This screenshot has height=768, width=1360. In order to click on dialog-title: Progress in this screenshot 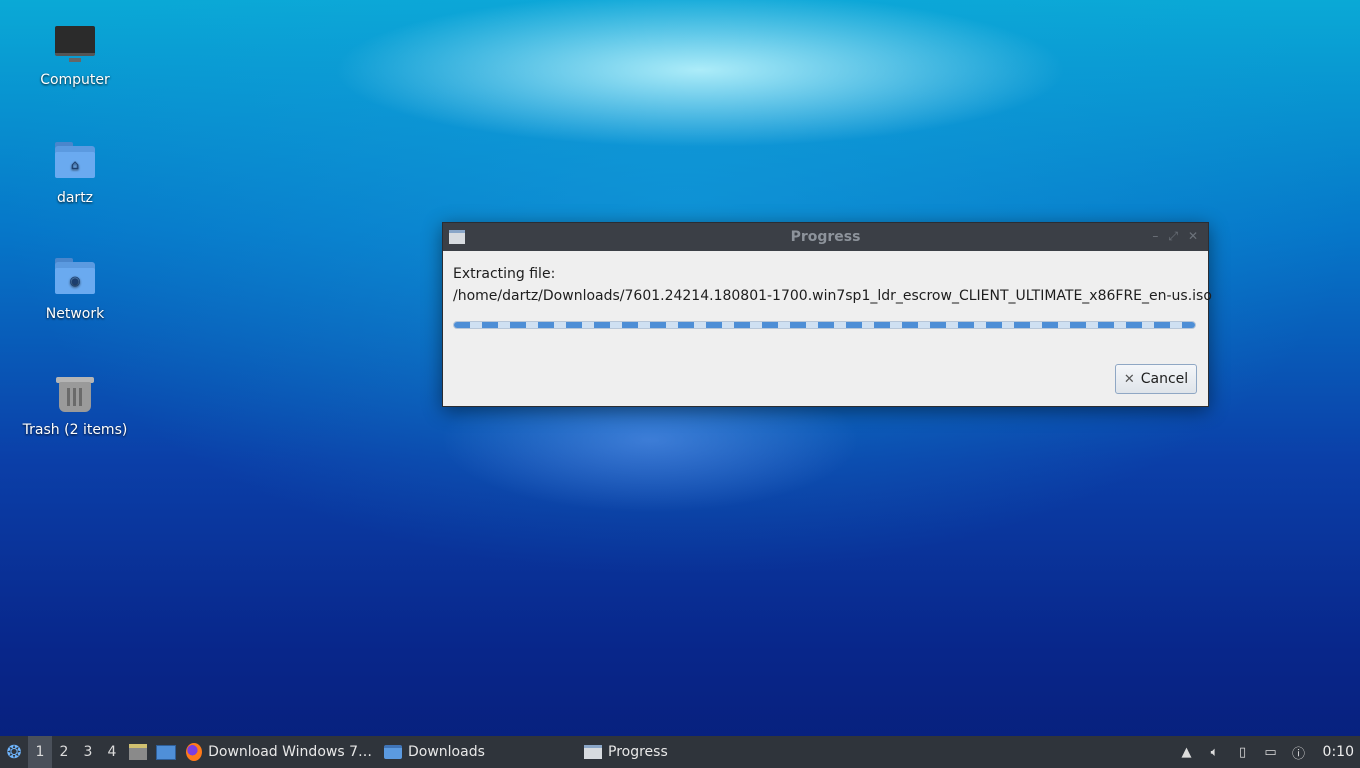, I will do `click(825, 237)`.